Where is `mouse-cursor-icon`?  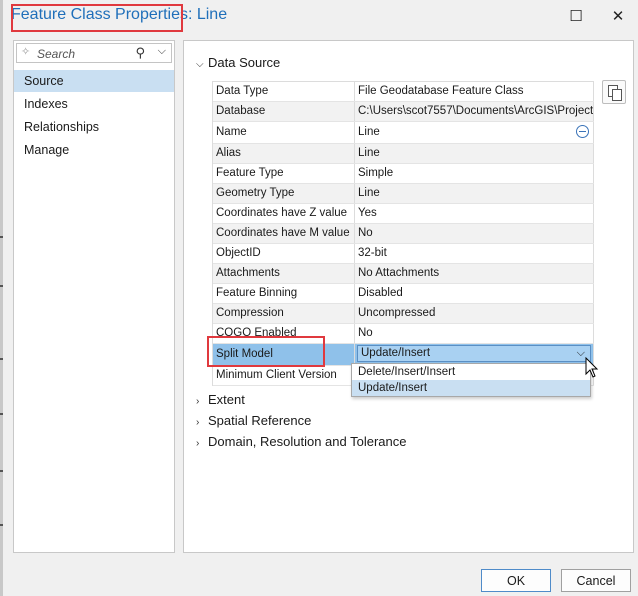 mouse-cursor-icon is located at coordinates (592, 367).